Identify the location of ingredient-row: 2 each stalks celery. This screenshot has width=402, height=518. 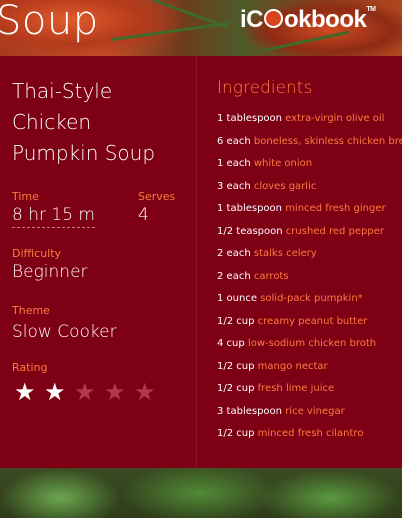
(309, 258).